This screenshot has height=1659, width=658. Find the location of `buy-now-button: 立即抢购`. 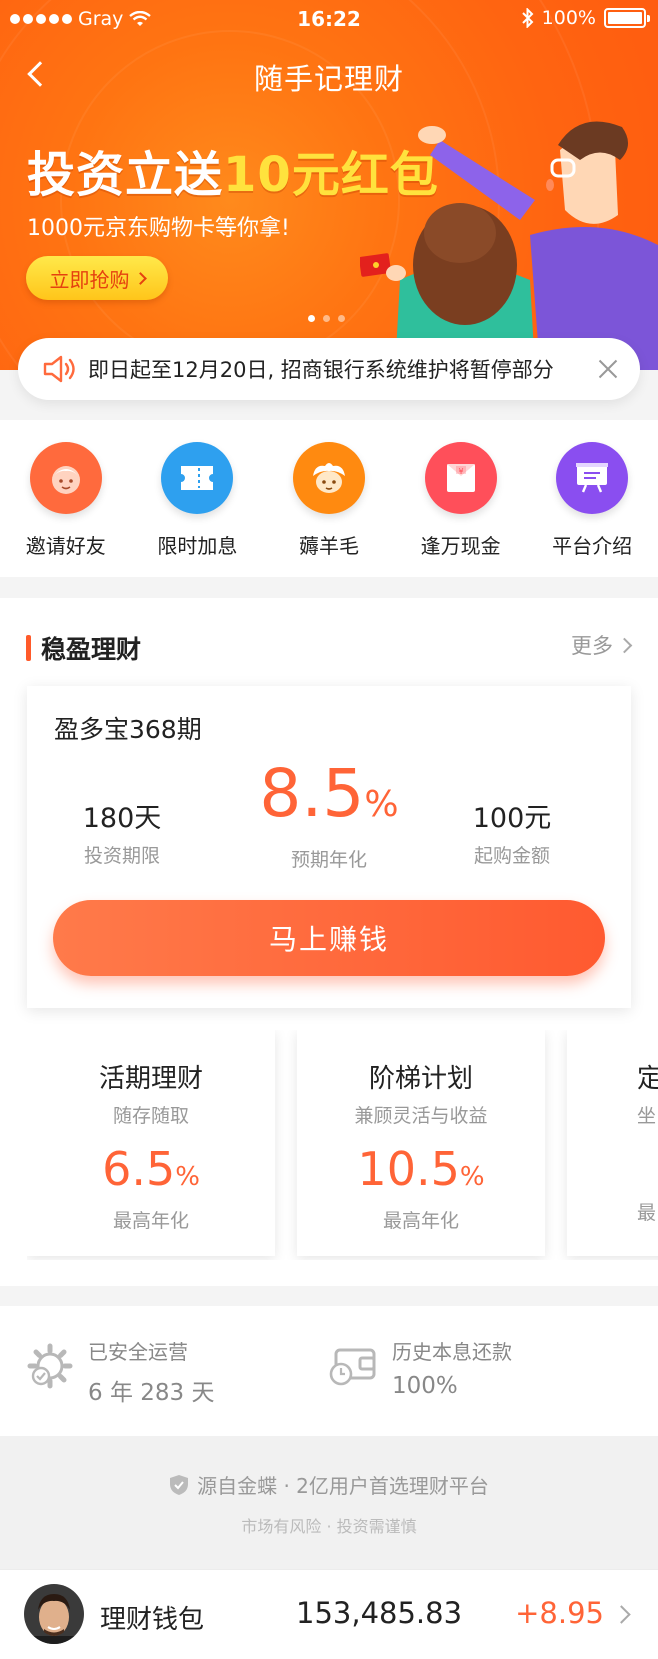

buy-now-button: 立即抢购 is located at coordinates (97, 278).